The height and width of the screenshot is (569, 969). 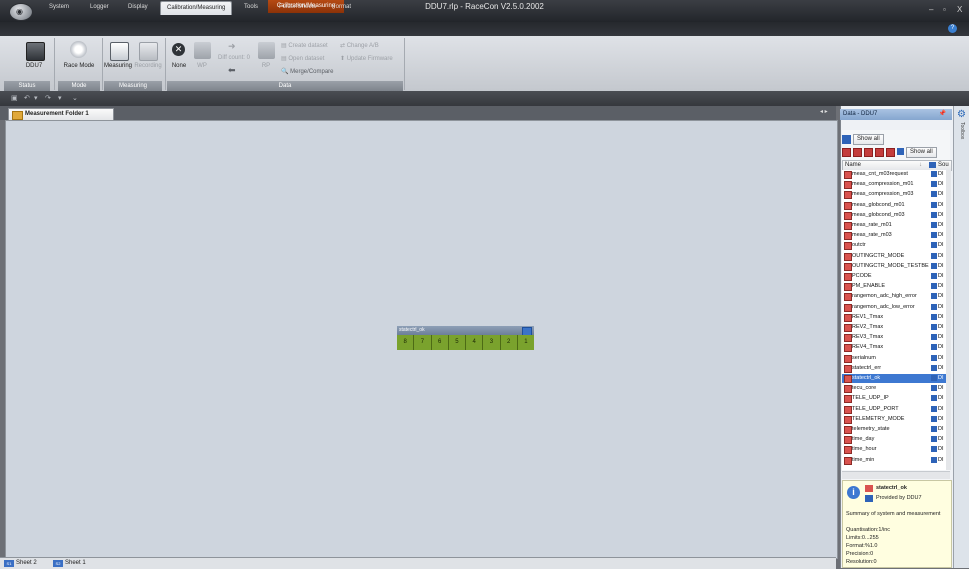 What do you see at coordinates (341, 7) in the screenshot?
I see `tab-format: Format` at bounding box center [341, 7].